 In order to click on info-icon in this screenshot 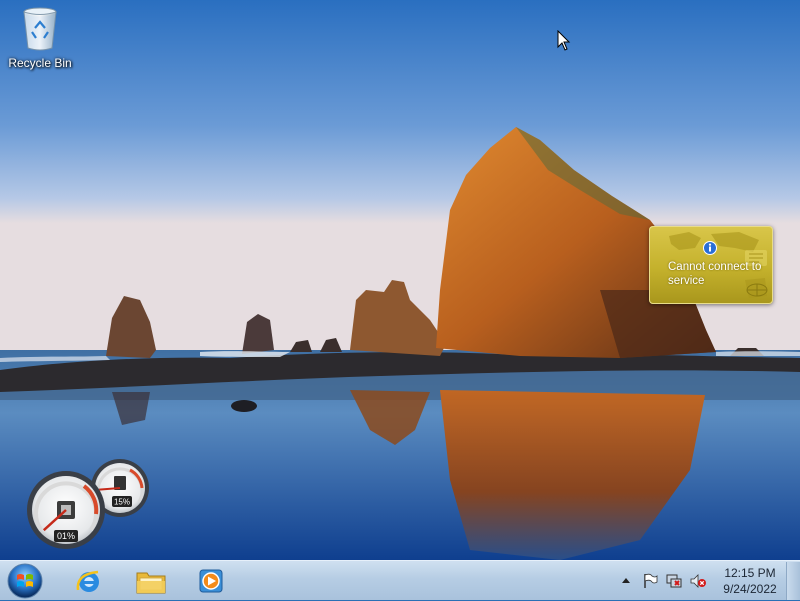, I will do `click(710, 248)`.